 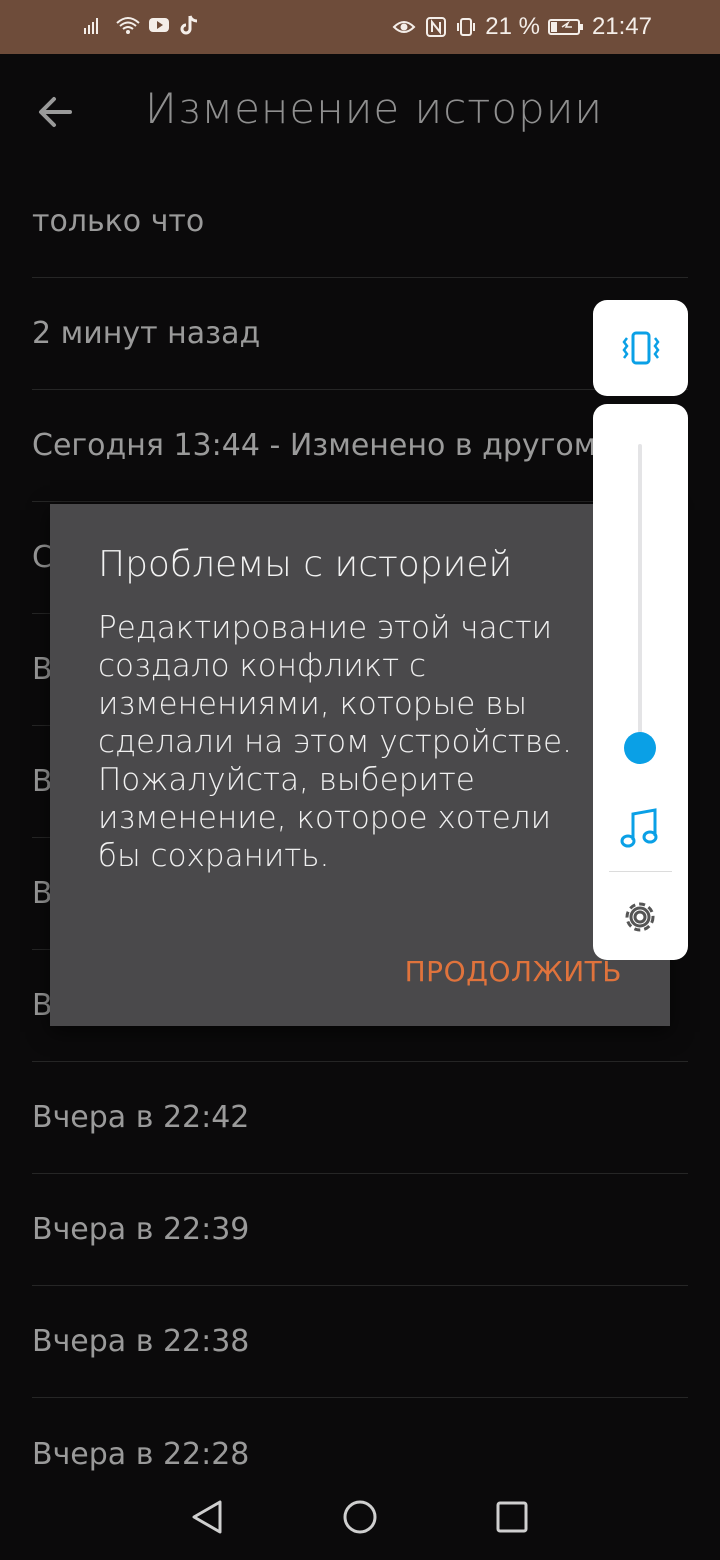 I want to click on list-item: Сегодня 13:44 - Изменено в другом ме, so click(x=360, y=446).